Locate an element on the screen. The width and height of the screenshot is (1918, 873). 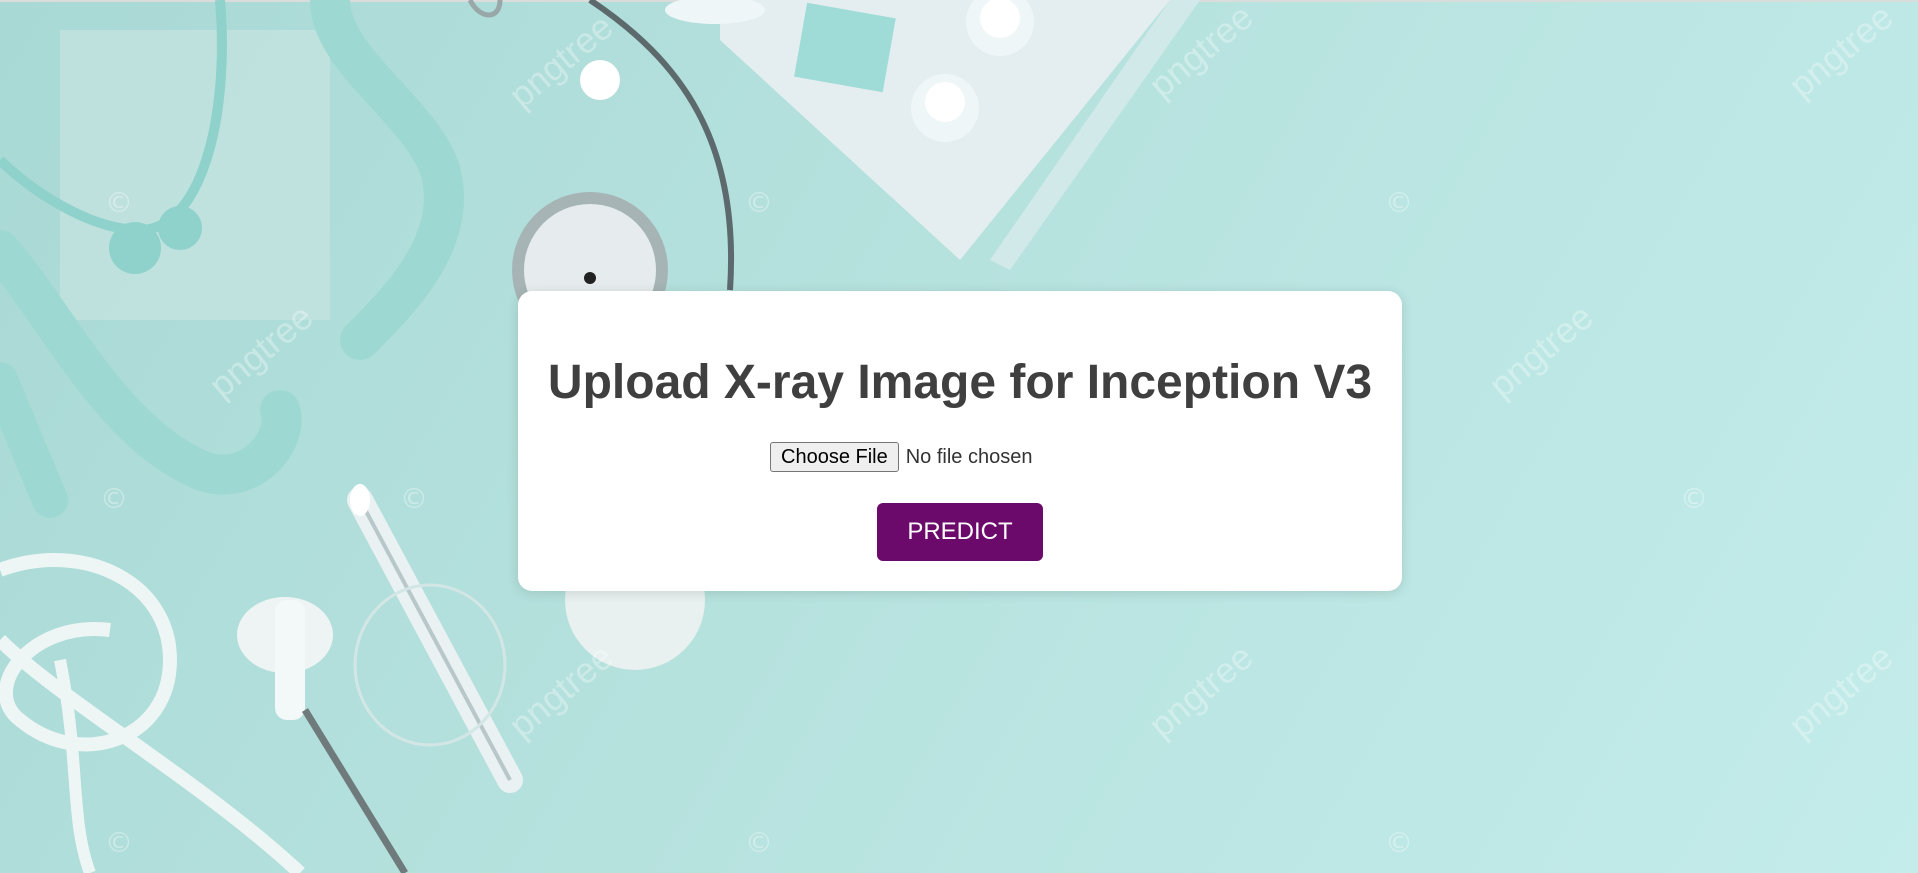
choose-file-button: Choose File is located at coordinates (834, 457).